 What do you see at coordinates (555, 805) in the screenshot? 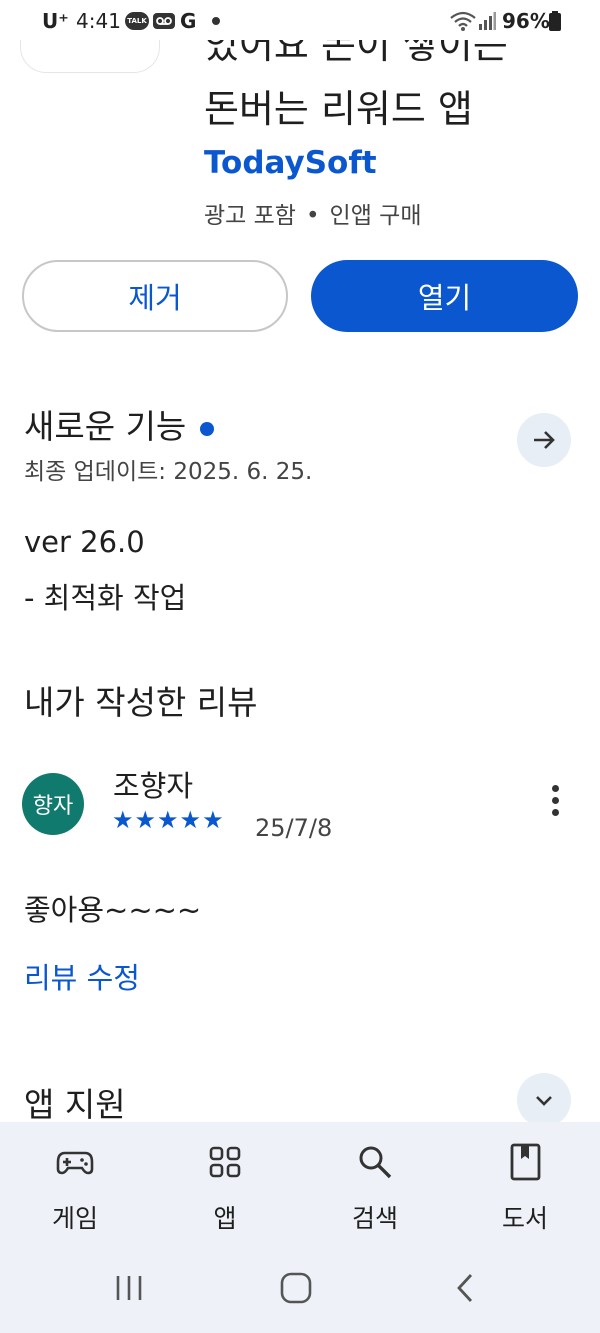
I see `more-options-icon` at bounding box center [555, 805].